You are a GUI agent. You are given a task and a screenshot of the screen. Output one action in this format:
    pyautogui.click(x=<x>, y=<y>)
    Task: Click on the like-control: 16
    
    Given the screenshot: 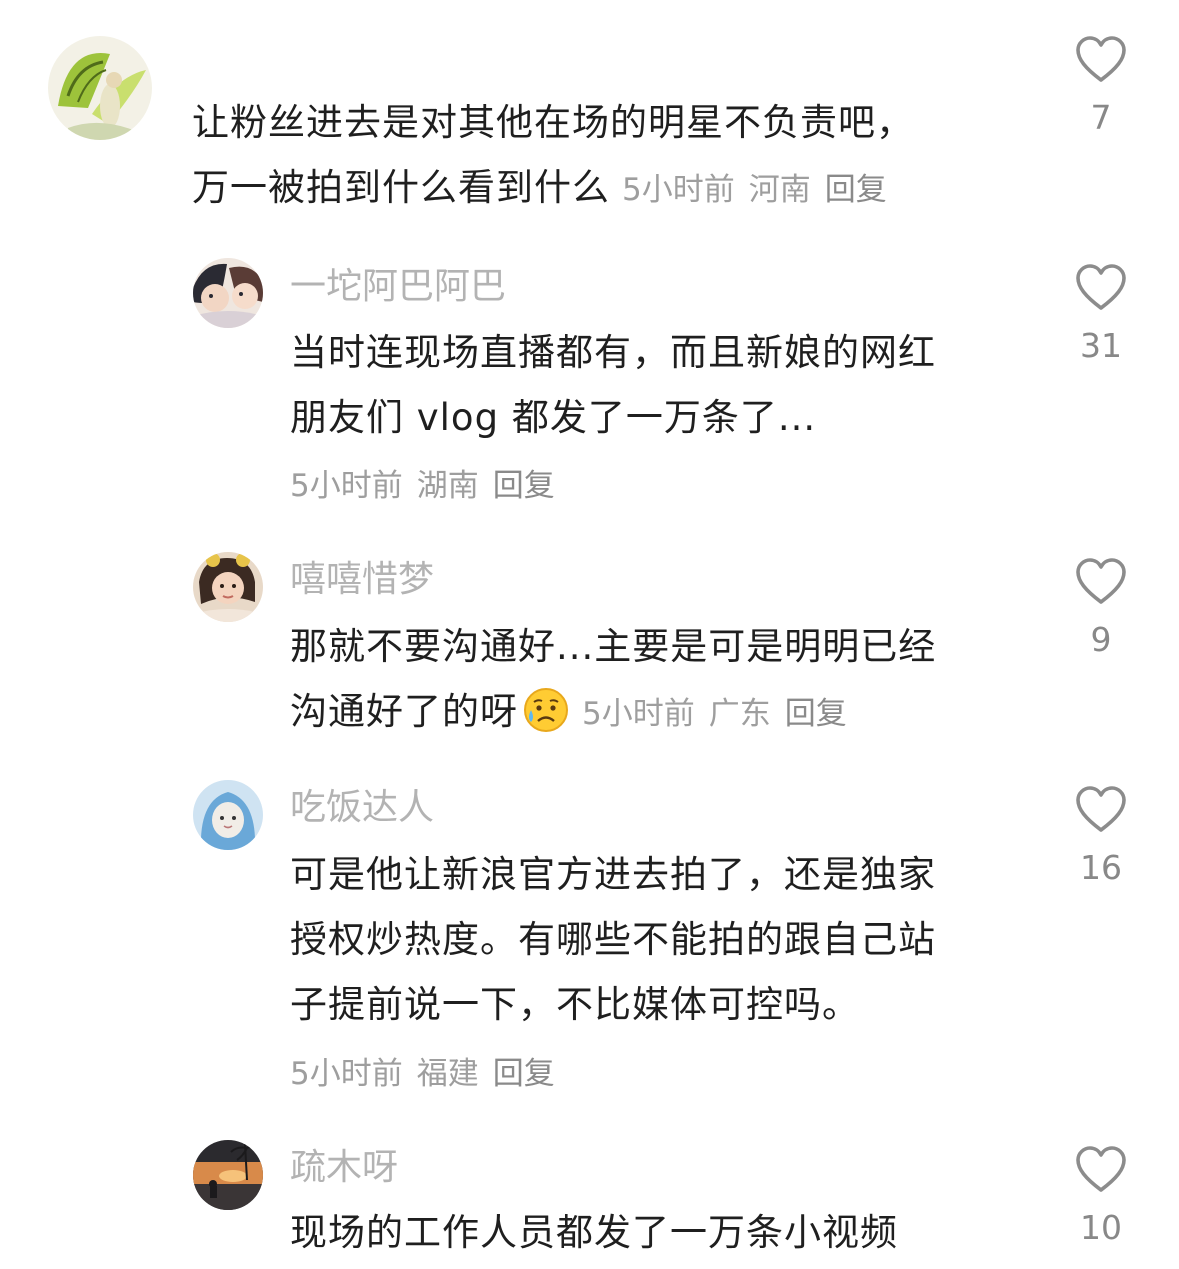 What is the action you would take?
    pyautogui.click(x=1101, y=837)
    